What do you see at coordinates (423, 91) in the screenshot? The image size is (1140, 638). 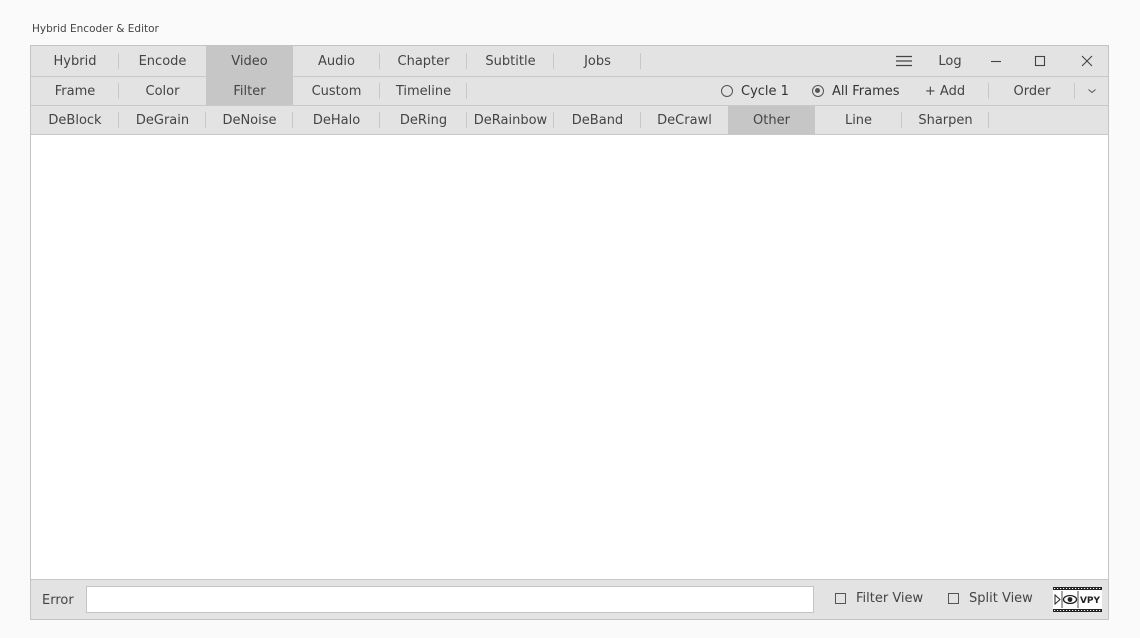 I see `tab-timeline: Timeline` at bounding box center [423, 91].